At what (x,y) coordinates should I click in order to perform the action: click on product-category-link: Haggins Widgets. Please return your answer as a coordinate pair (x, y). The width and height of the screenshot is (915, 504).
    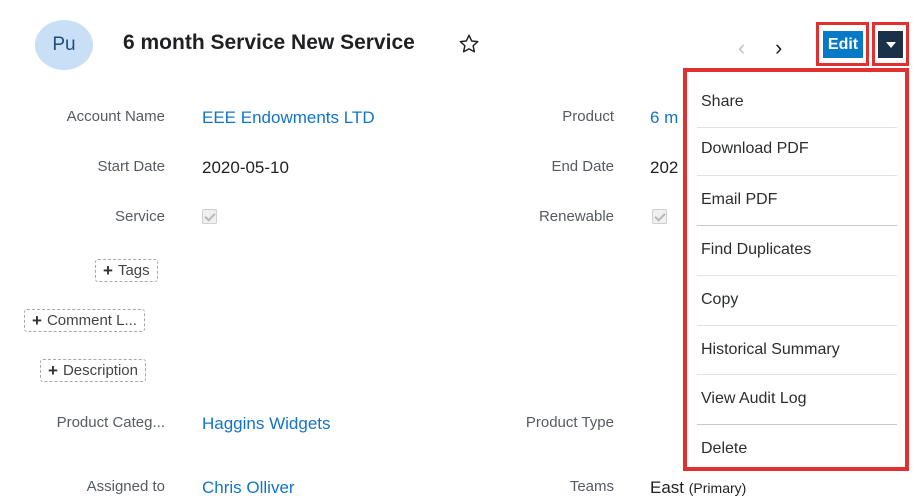
    Looking at the image, I should click on (266, 424).